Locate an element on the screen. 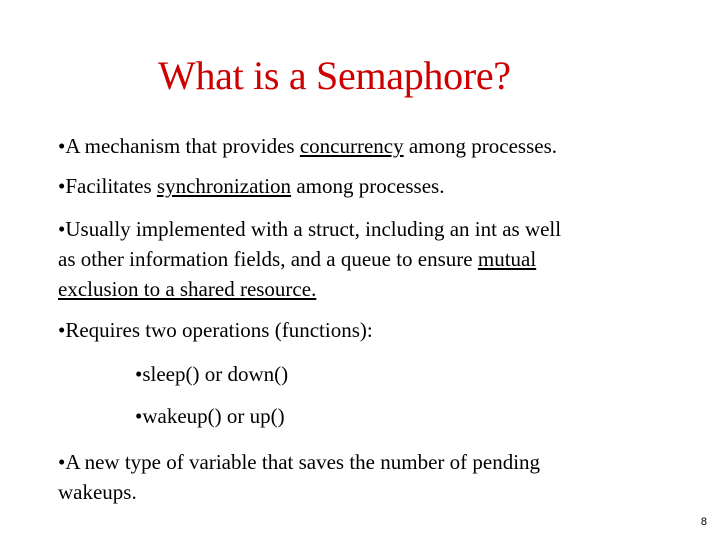 The image size is (720, 540). slide-title: What is a Semaphore? is located at coordinates (334, 75).